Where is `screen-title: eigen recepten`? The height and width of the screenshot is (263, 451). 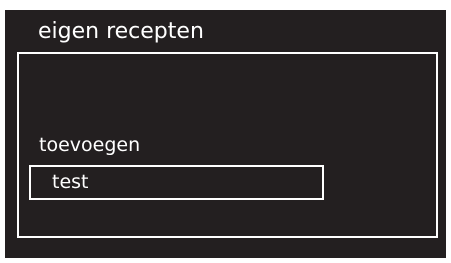 screen-title: eigen recepten is located at coordinates (121, 31).